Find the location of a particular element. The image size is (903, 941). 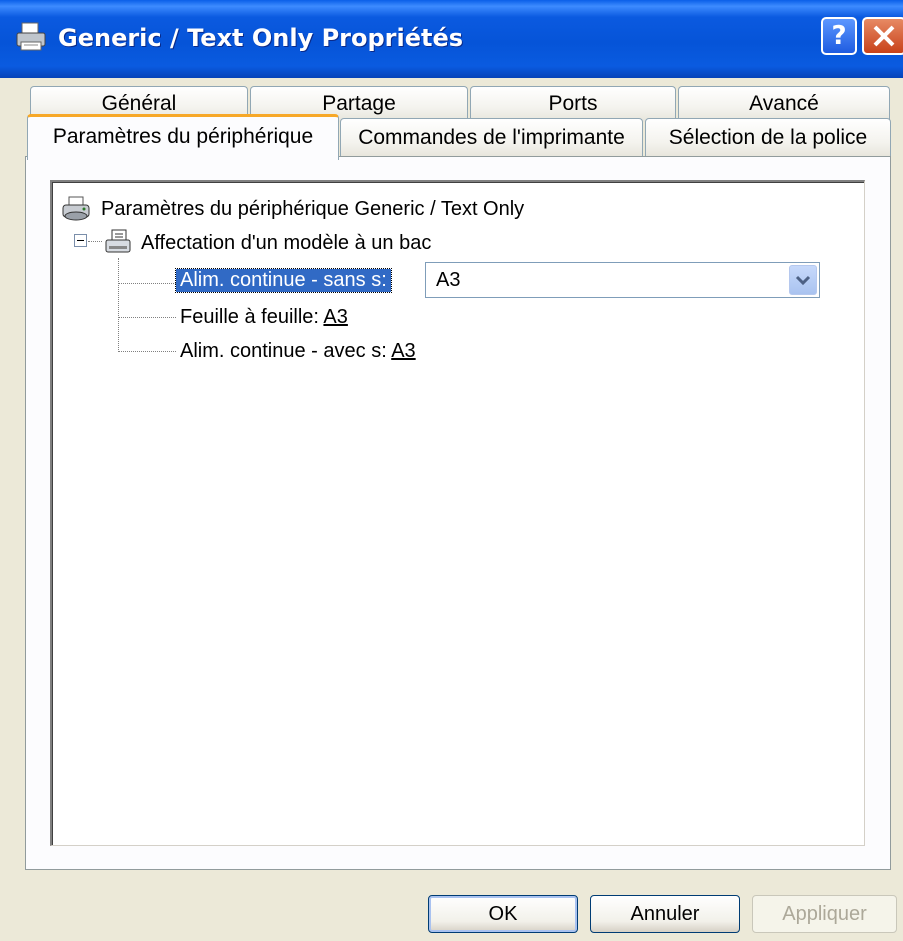

tree-connector-vertical is located at coordinates (118, 305).